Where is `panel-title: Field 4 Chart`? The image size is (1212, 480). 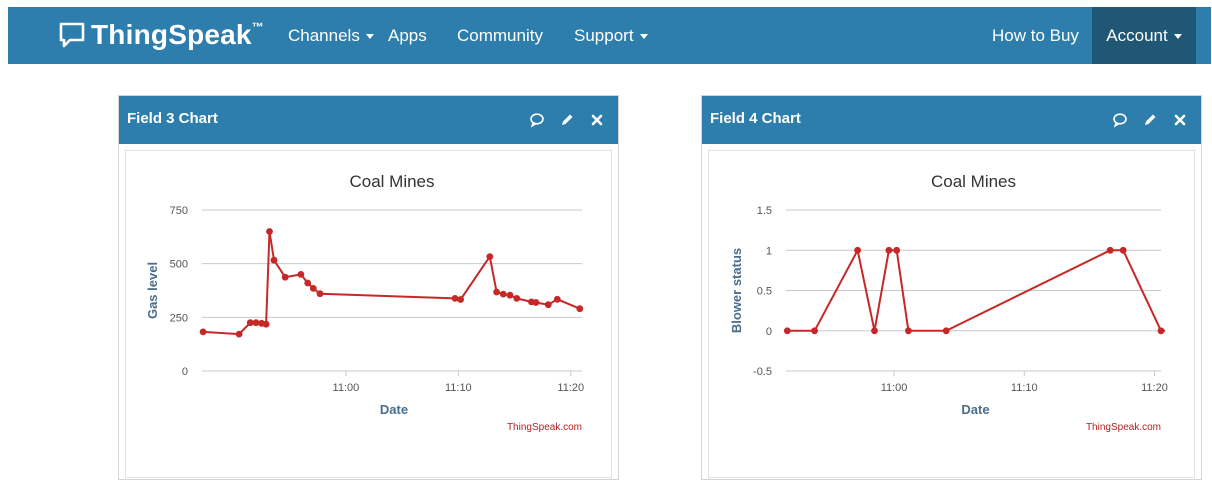 panel-title: Field 4 Chart is located at coordinates (755, 118).